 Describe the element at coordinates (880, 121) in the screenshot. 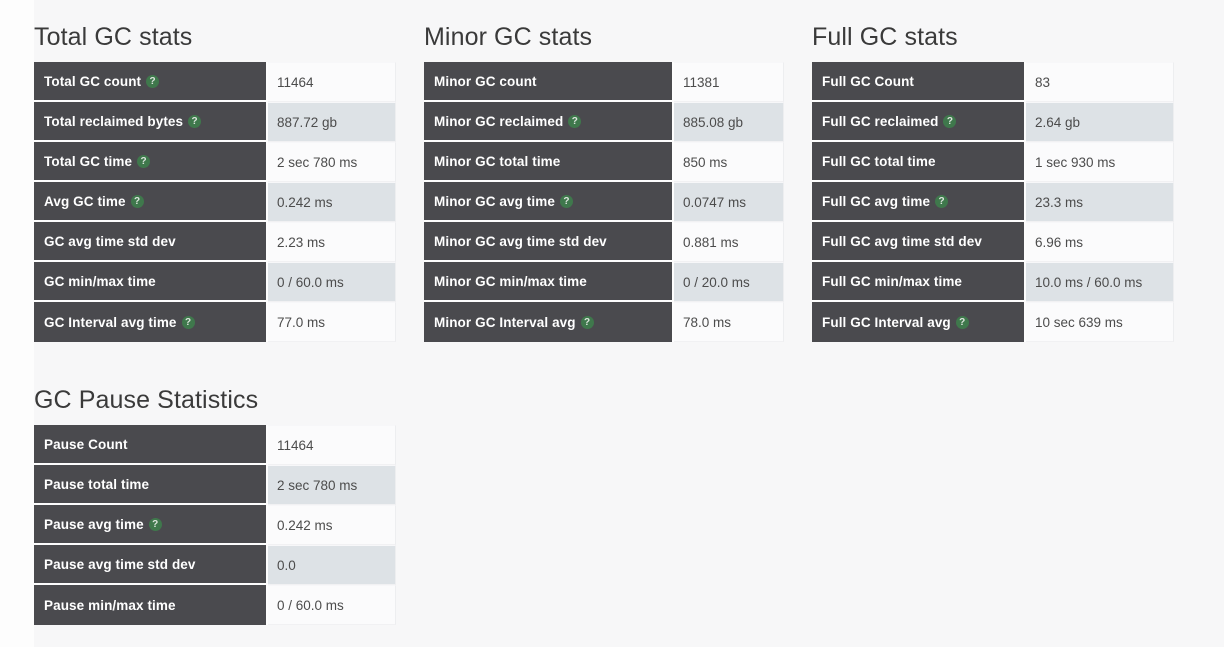

I see `row-label-text: Full GC reclaimed` at that location.